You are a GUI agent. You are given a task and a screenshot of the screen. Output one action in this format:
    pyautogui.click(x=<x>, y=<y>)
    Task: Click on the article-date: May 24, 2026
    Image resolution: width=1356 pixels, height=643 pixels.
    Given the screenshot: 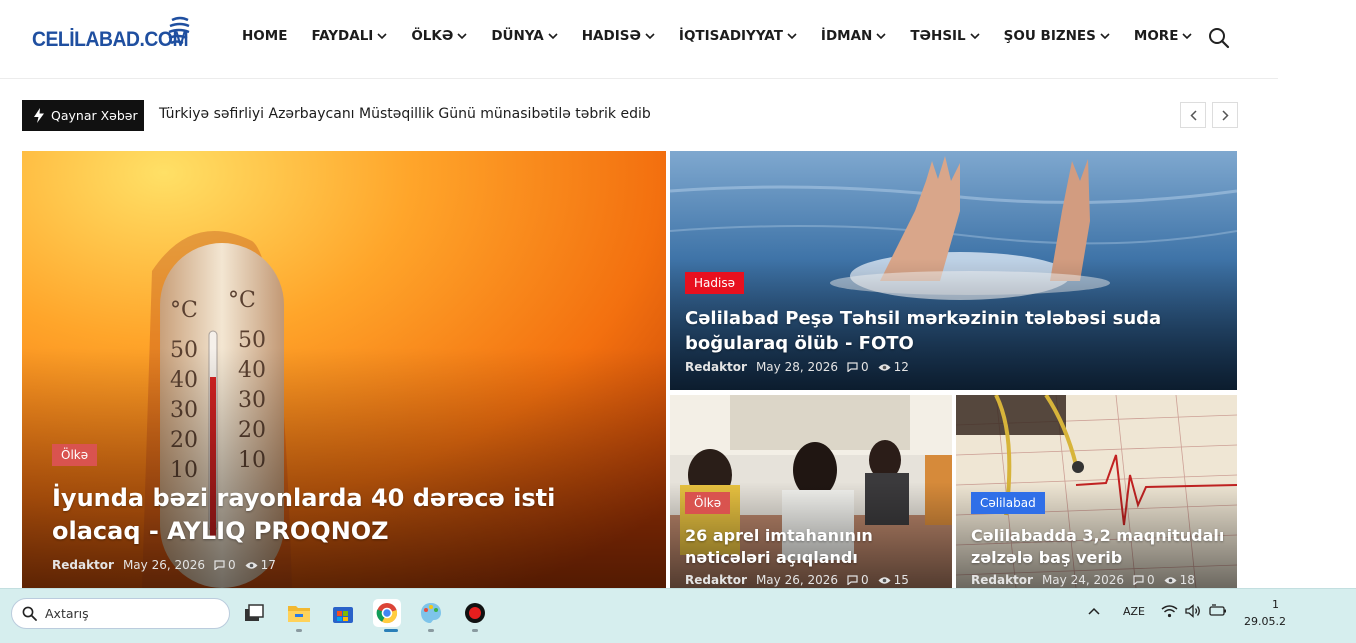 What is the action you would take?
    pyautogui.click(x=1083, y=580)
    